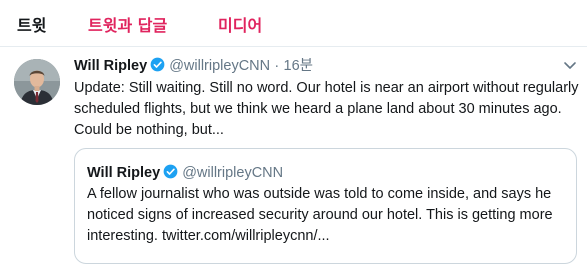  Describe the element at coordinates (124, 173) in the screenshot. I see `quoted-author-name: Will Ripley` at that location.